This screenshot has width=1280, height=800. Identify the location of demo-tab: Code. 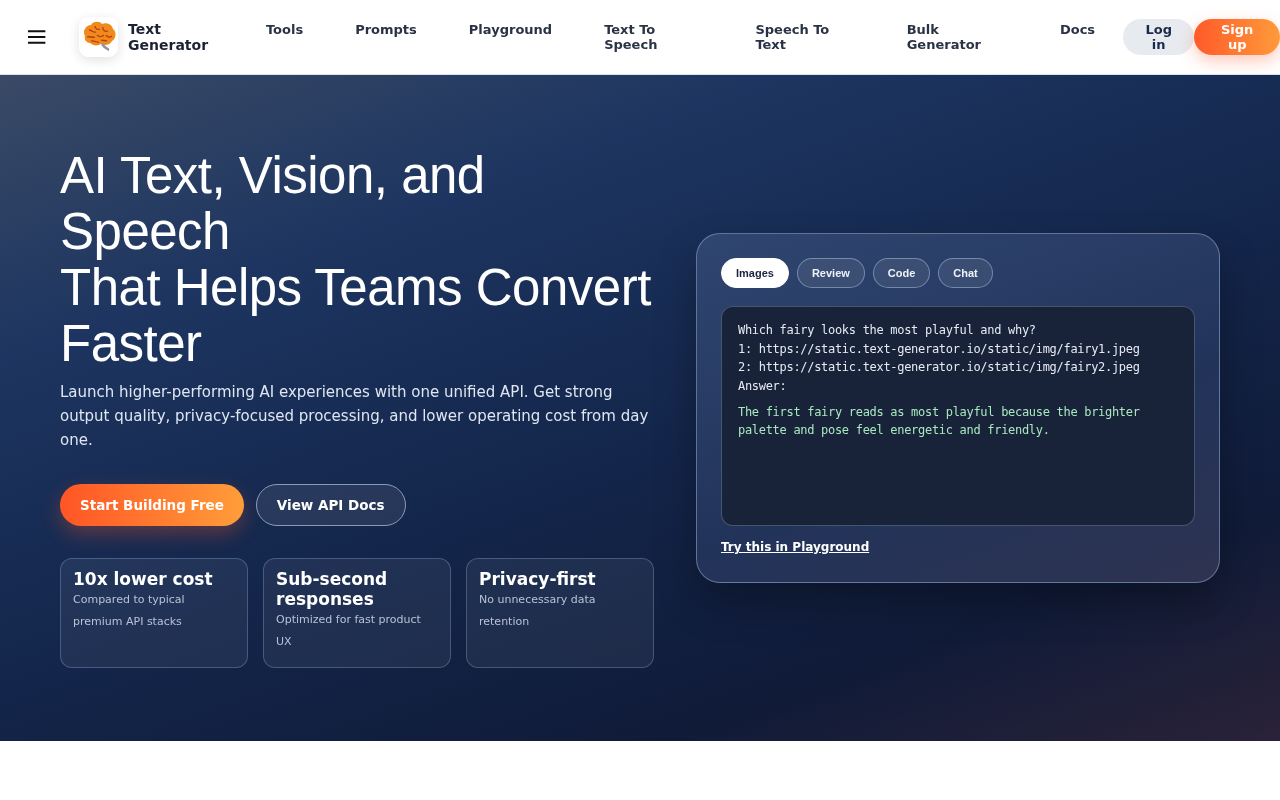
(901, 273).